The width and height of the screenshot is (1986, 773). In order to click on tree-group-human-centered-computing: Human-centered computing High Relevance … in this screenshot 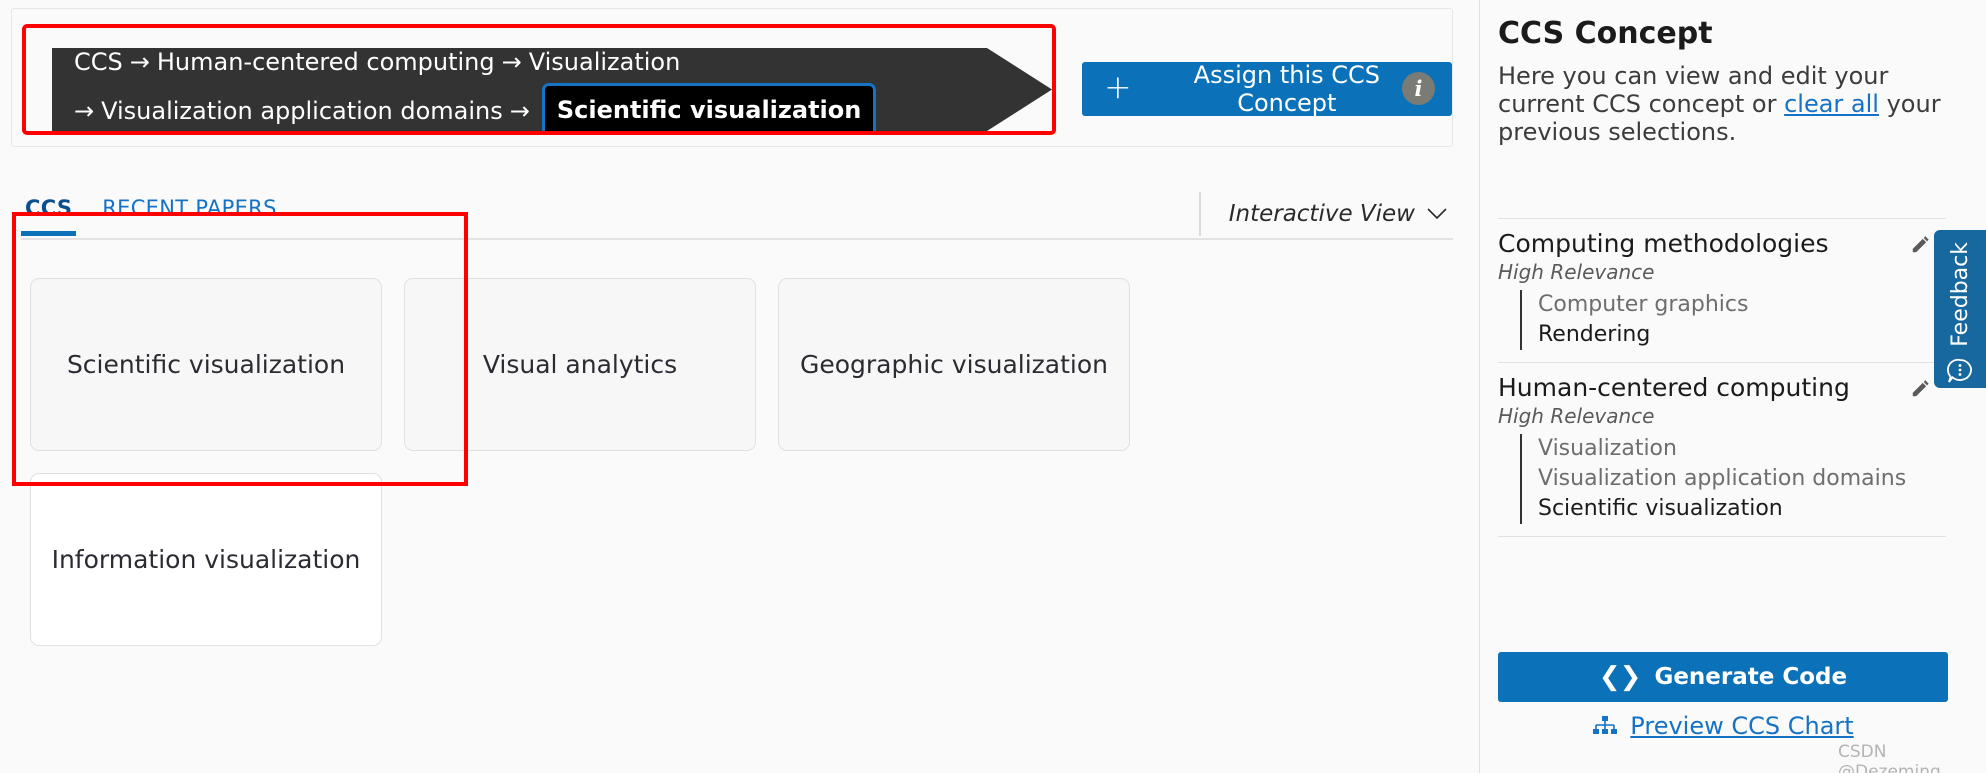, I will do `click(1722, 449)`.